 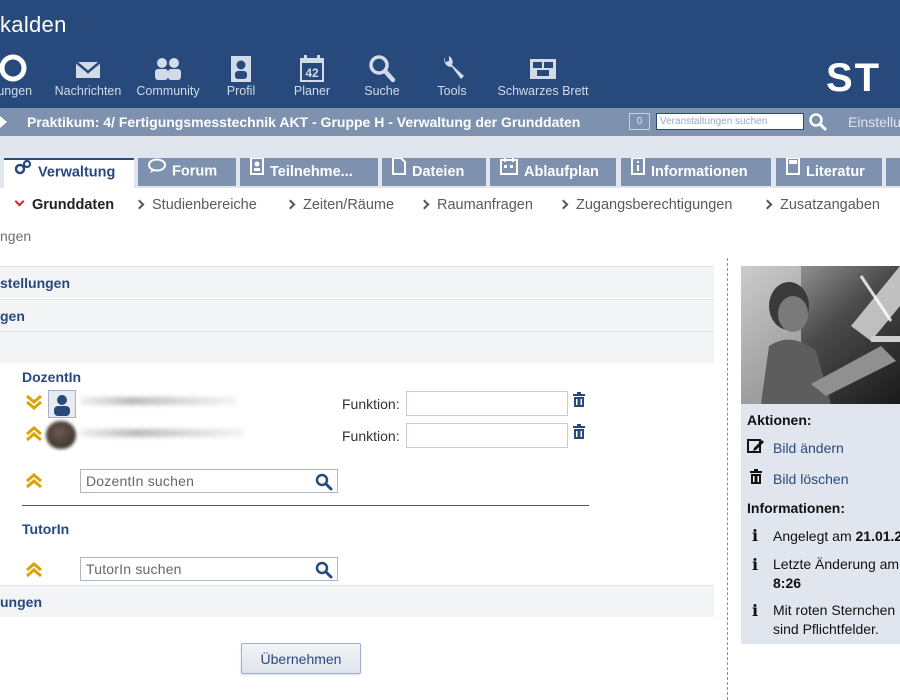 I want to click on subnav-zusatzangaben: Zusatzangaben, so click(x=821, y=205).